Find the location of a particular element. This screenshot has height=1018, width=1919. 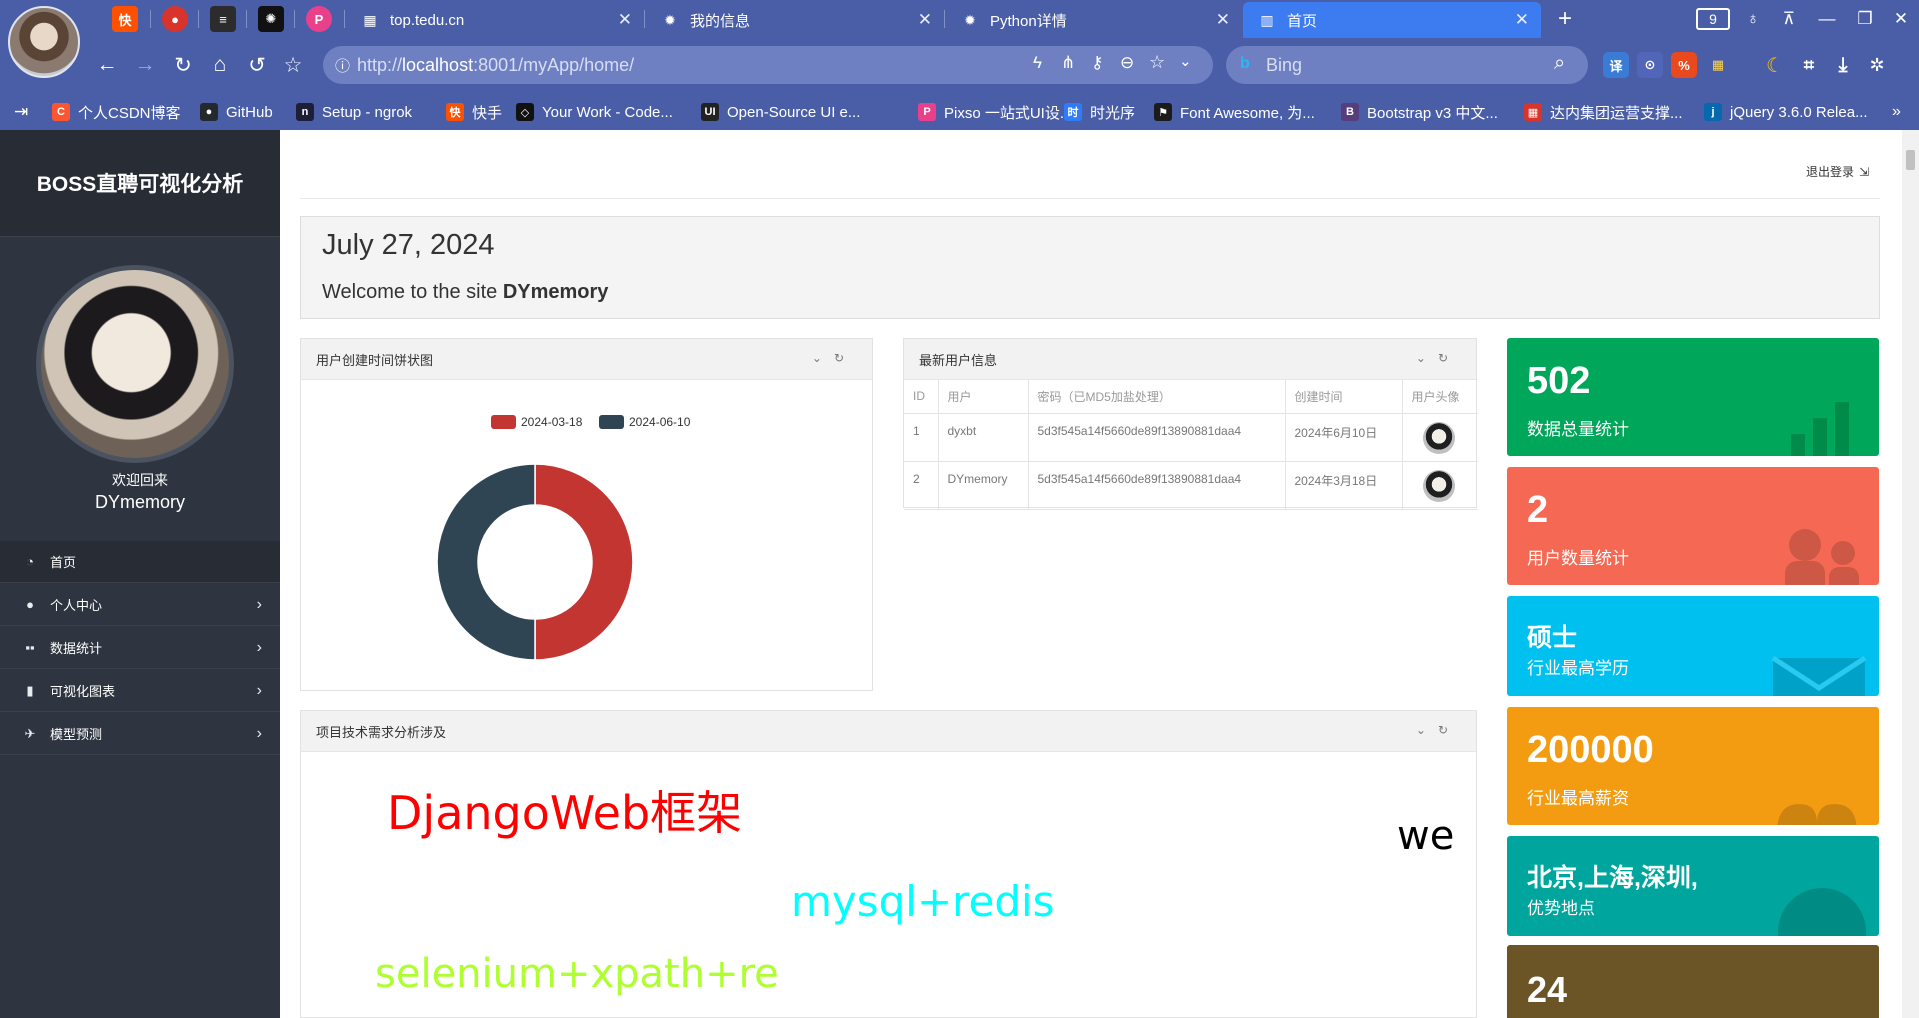

stat-card-data-total: 502 数据总量统计 is located at coordinates (1693, 397).